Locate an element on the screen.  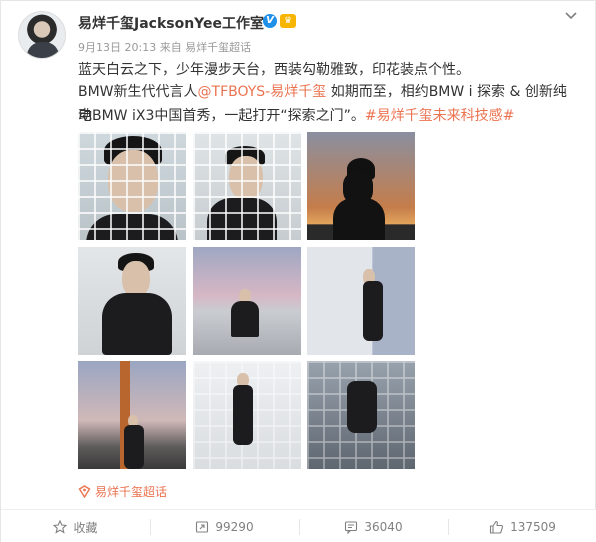
author-name: 易烊千玺JacksonYee工作室 is located at coordinates (171, 23).